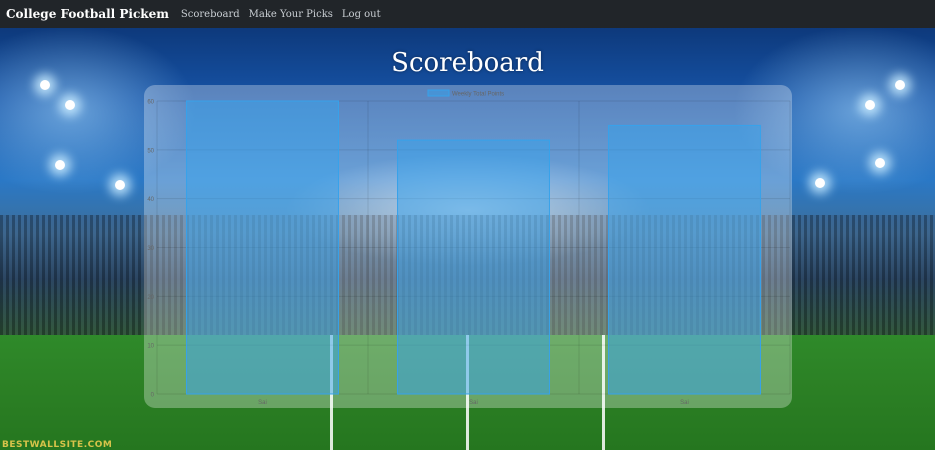 The width and height of the screenshot is (935, 450). Describe the element at coordinates (87, 14) in the screenshot. I see `brand-link: College Football Pickem` at that location.